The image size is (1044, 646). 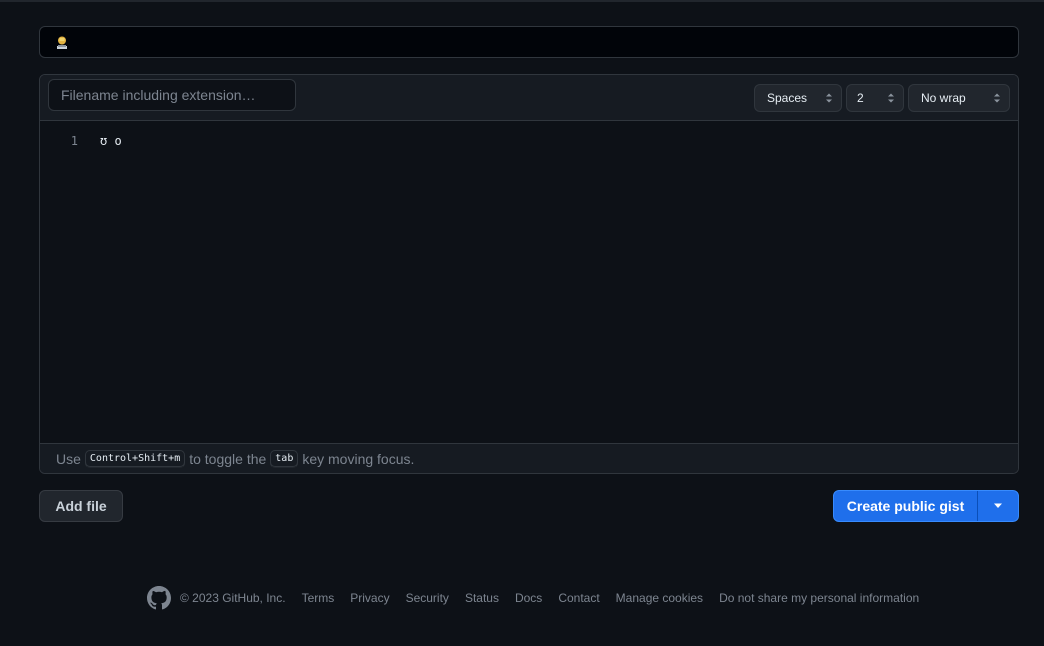 What do you see at coordinates (943, 98) in the screenshot?
I see `wrap-mode-value: No wrap` at bounding box center [943, 98].